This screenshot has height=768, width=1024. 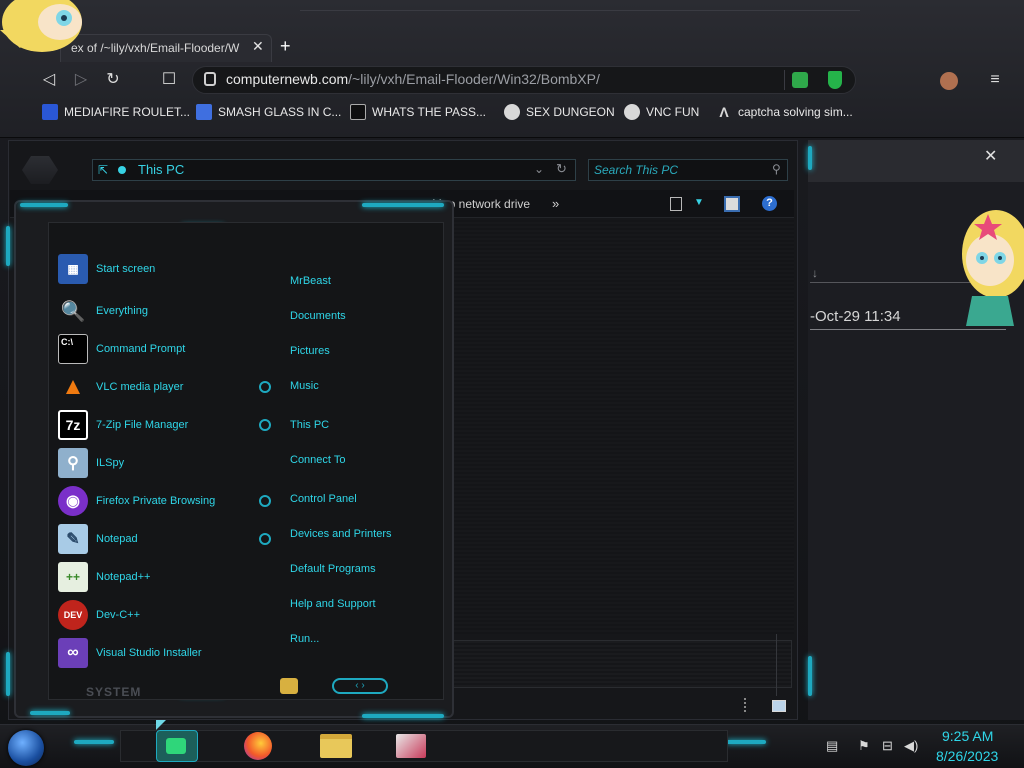 What do you see at coordinates (333, 569) in the screenshot?
I see `place-default-programs: Default Programs` at bounding box center [333, 569].